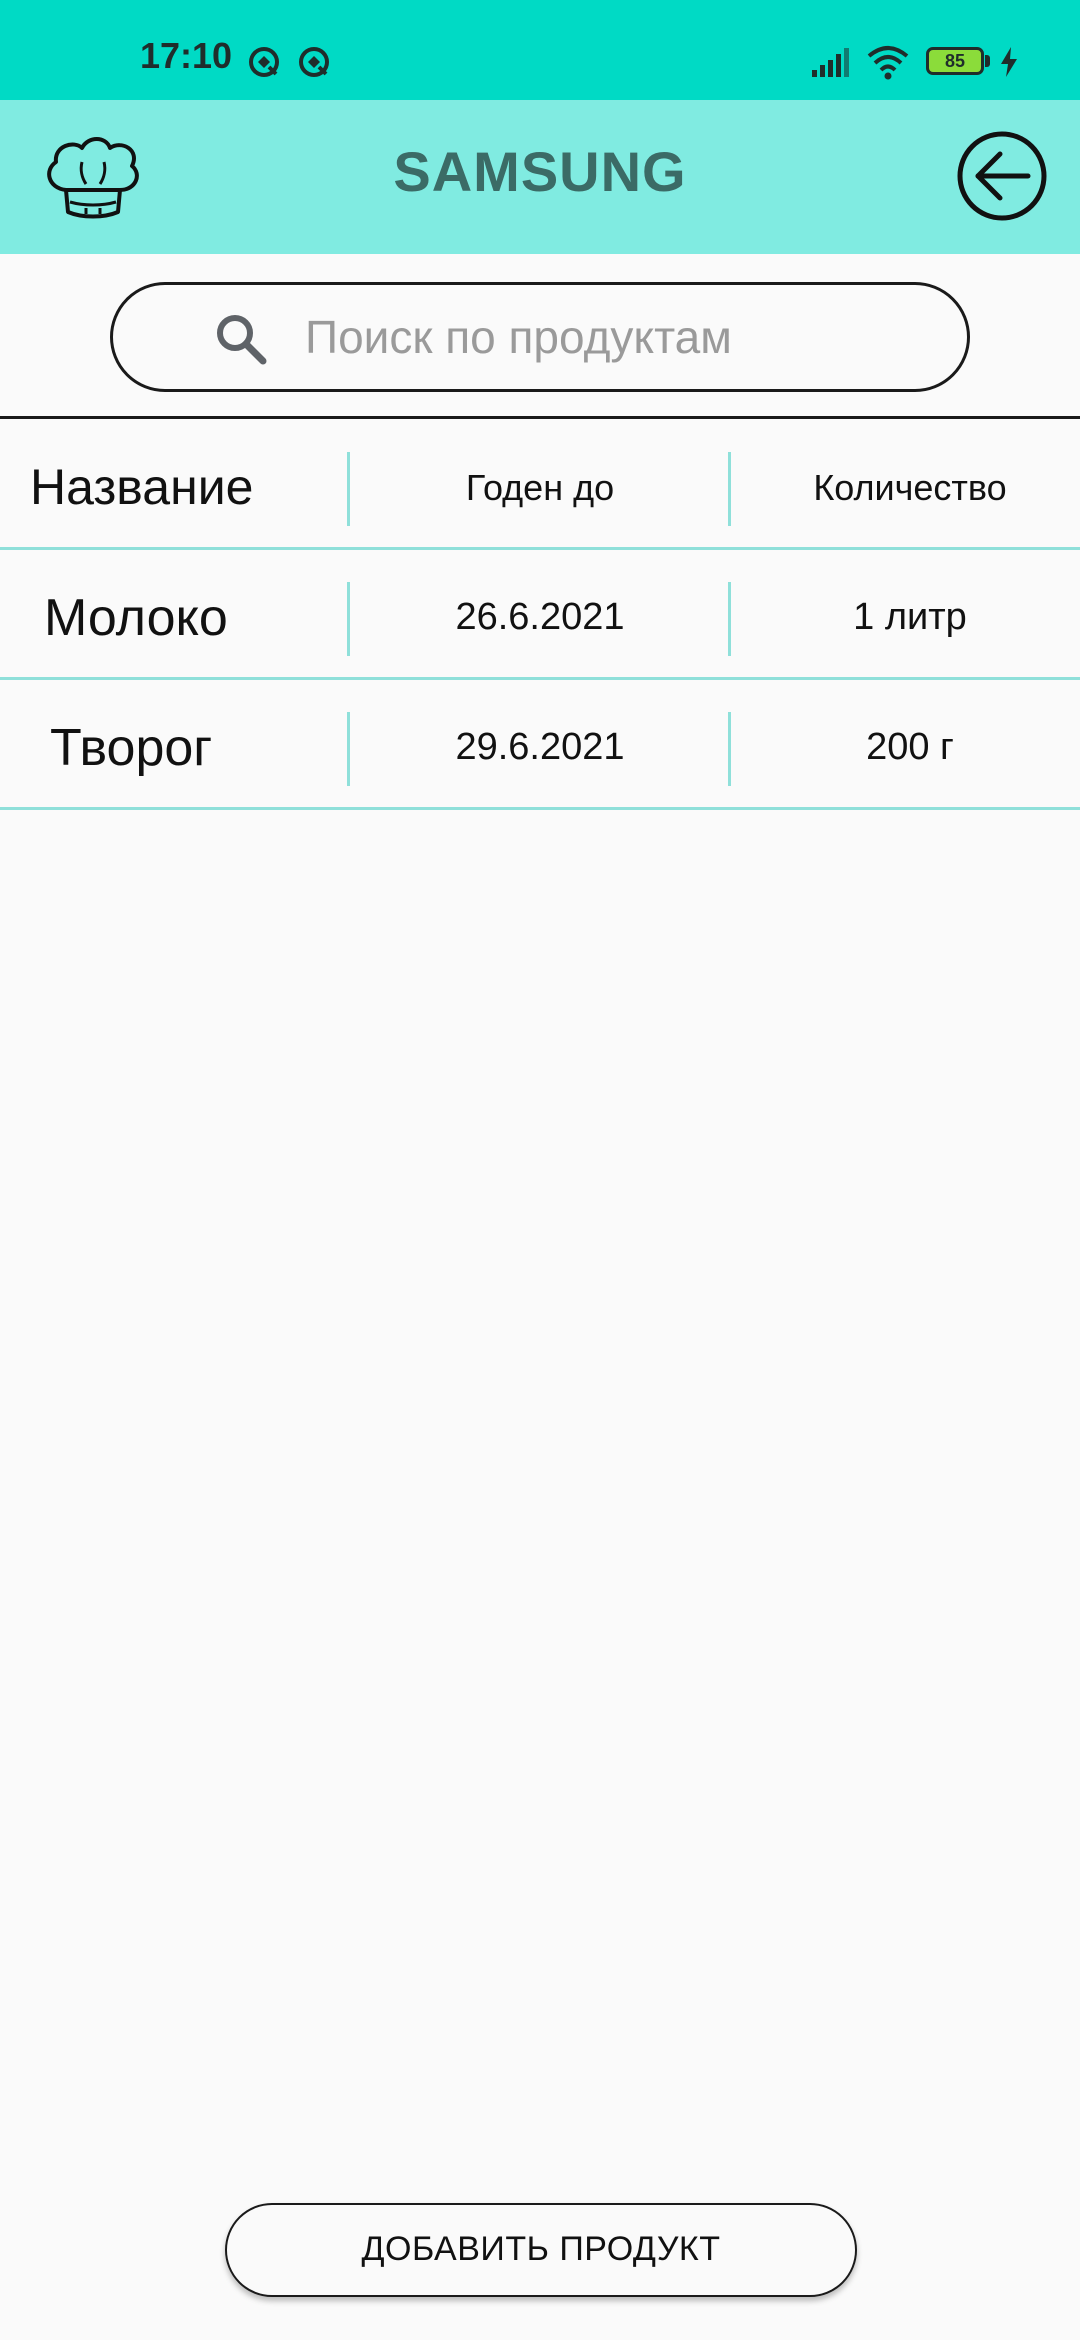 This screenshot has width=1080, height=2340. I want to click on table-row: Творог 29.6.2021 200 г, so click(540, 747).